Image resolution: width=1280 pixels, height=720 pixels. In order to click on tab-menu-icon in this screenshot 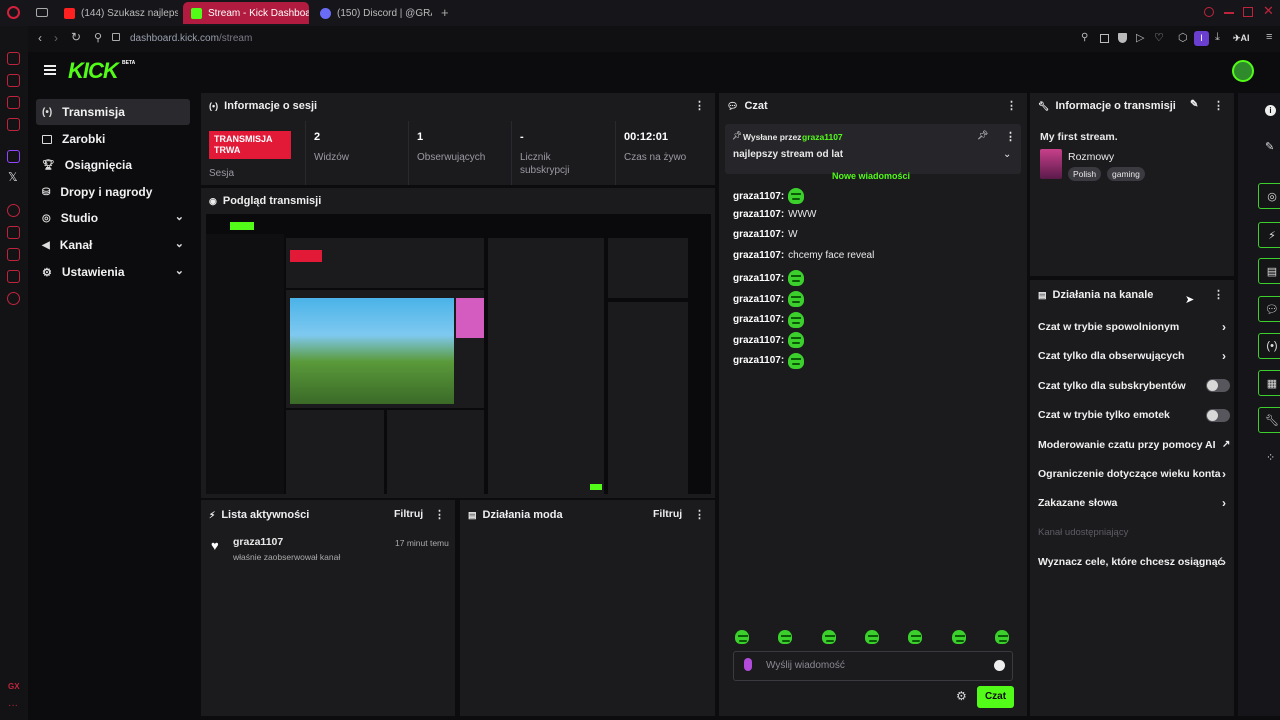, I will do `click(42, 12)`.